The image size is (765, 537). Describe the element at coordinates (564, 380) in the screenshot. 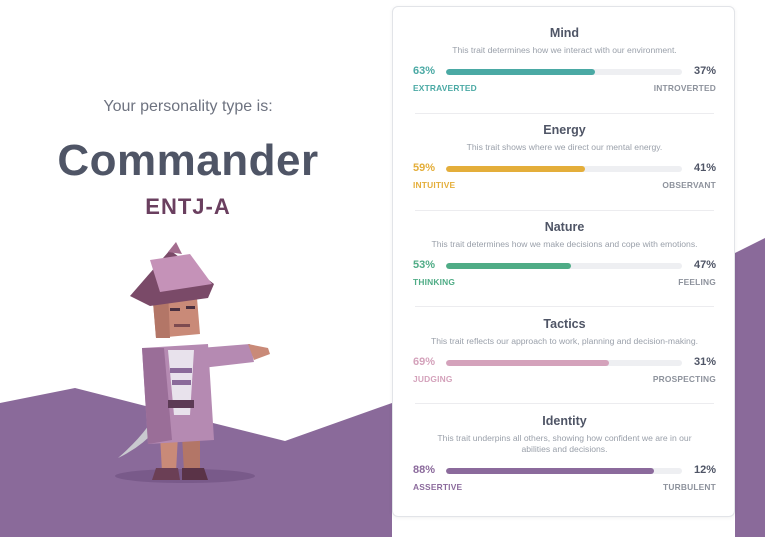

I see `trait-labels: JUDGING PROSPECTING` at that location.